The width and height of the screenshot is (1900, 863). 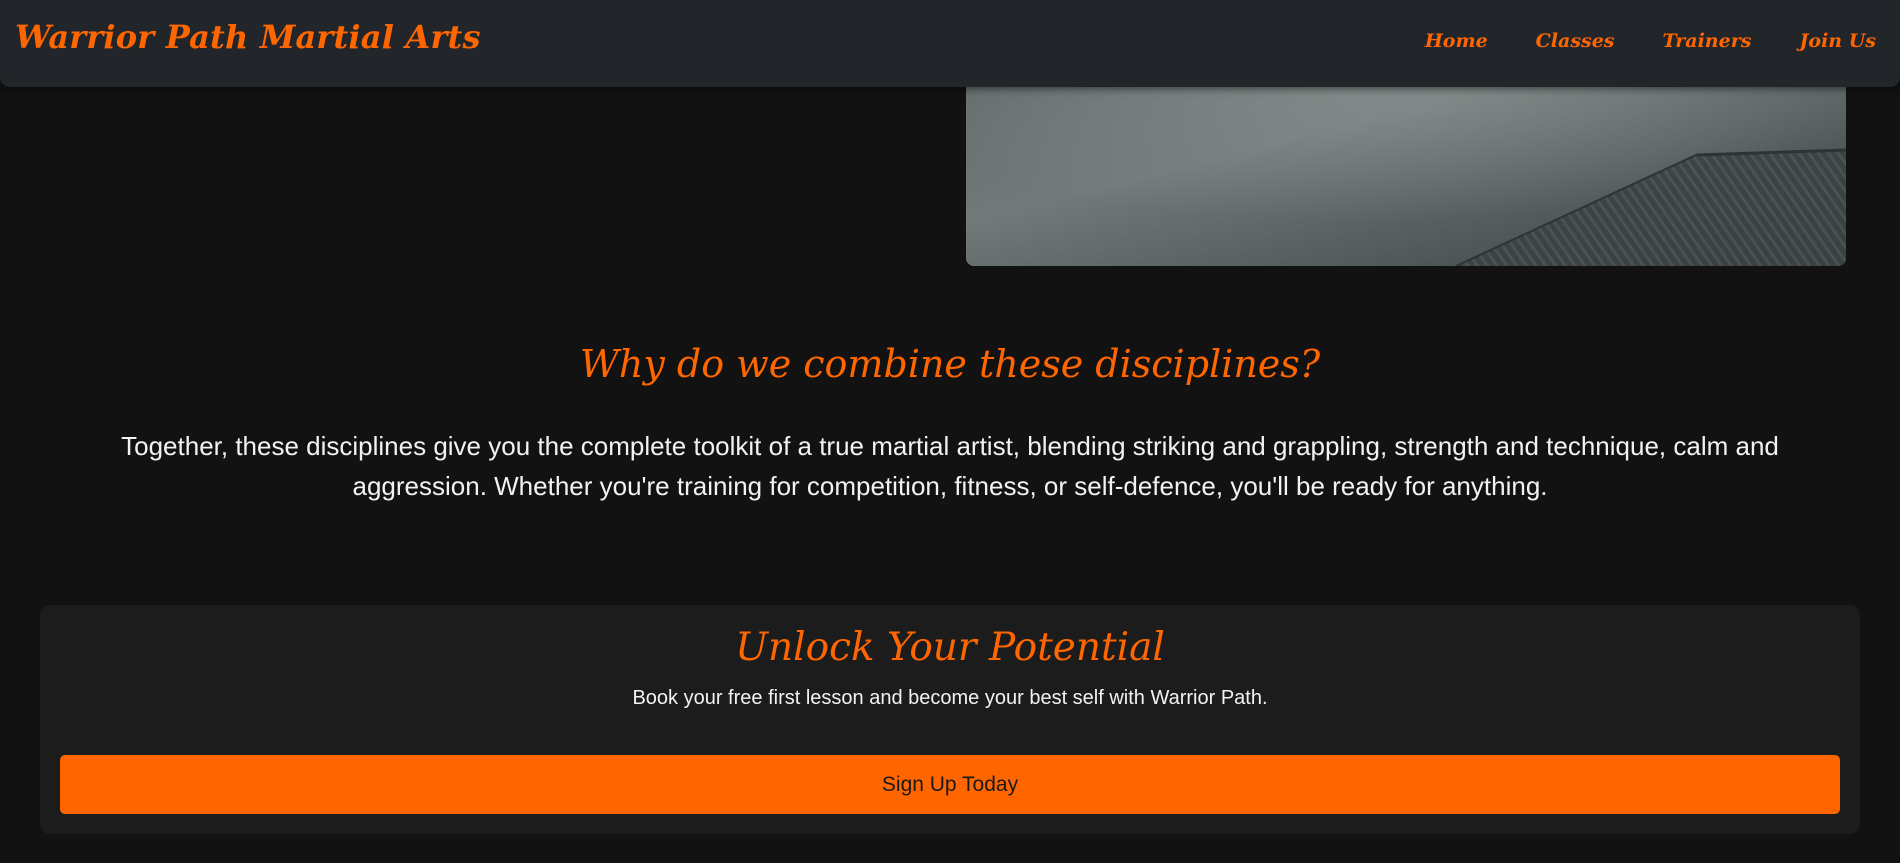 What do you see at coordinates (950, 364) in the screenshot?
I see `why-heading: Why do we combine these disciplines?` at bounding box center [950, 364].